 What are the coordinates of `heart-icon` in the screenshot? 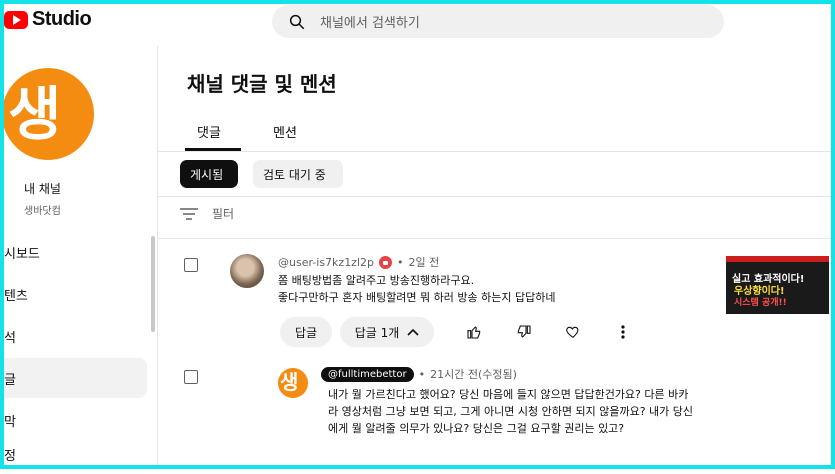 It's located at (572, 332).